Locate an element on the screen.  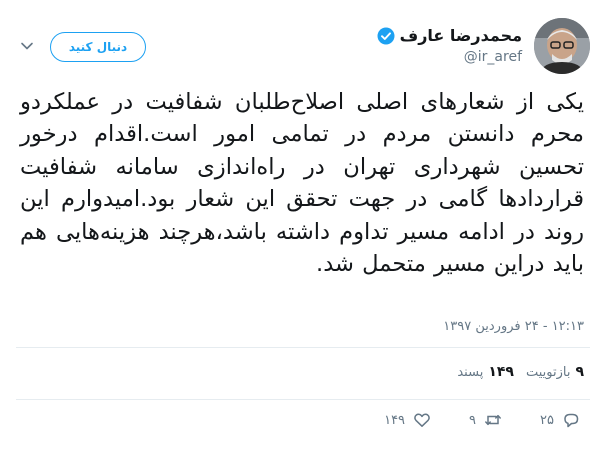
likes-count: ۱۴۹ is located at coordinates (501, 372).